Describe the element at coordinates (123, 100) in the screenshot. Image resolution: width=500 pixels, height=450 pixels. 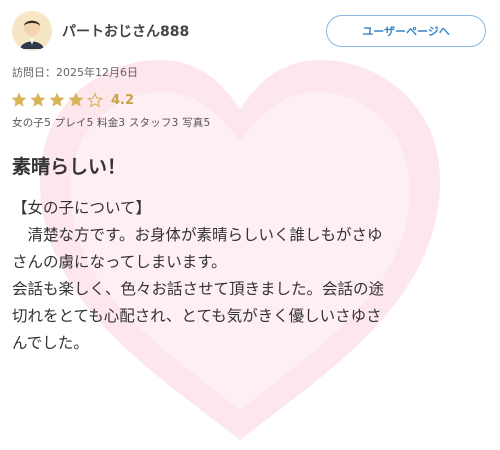
I see `rating-value: 4.2` at that location.